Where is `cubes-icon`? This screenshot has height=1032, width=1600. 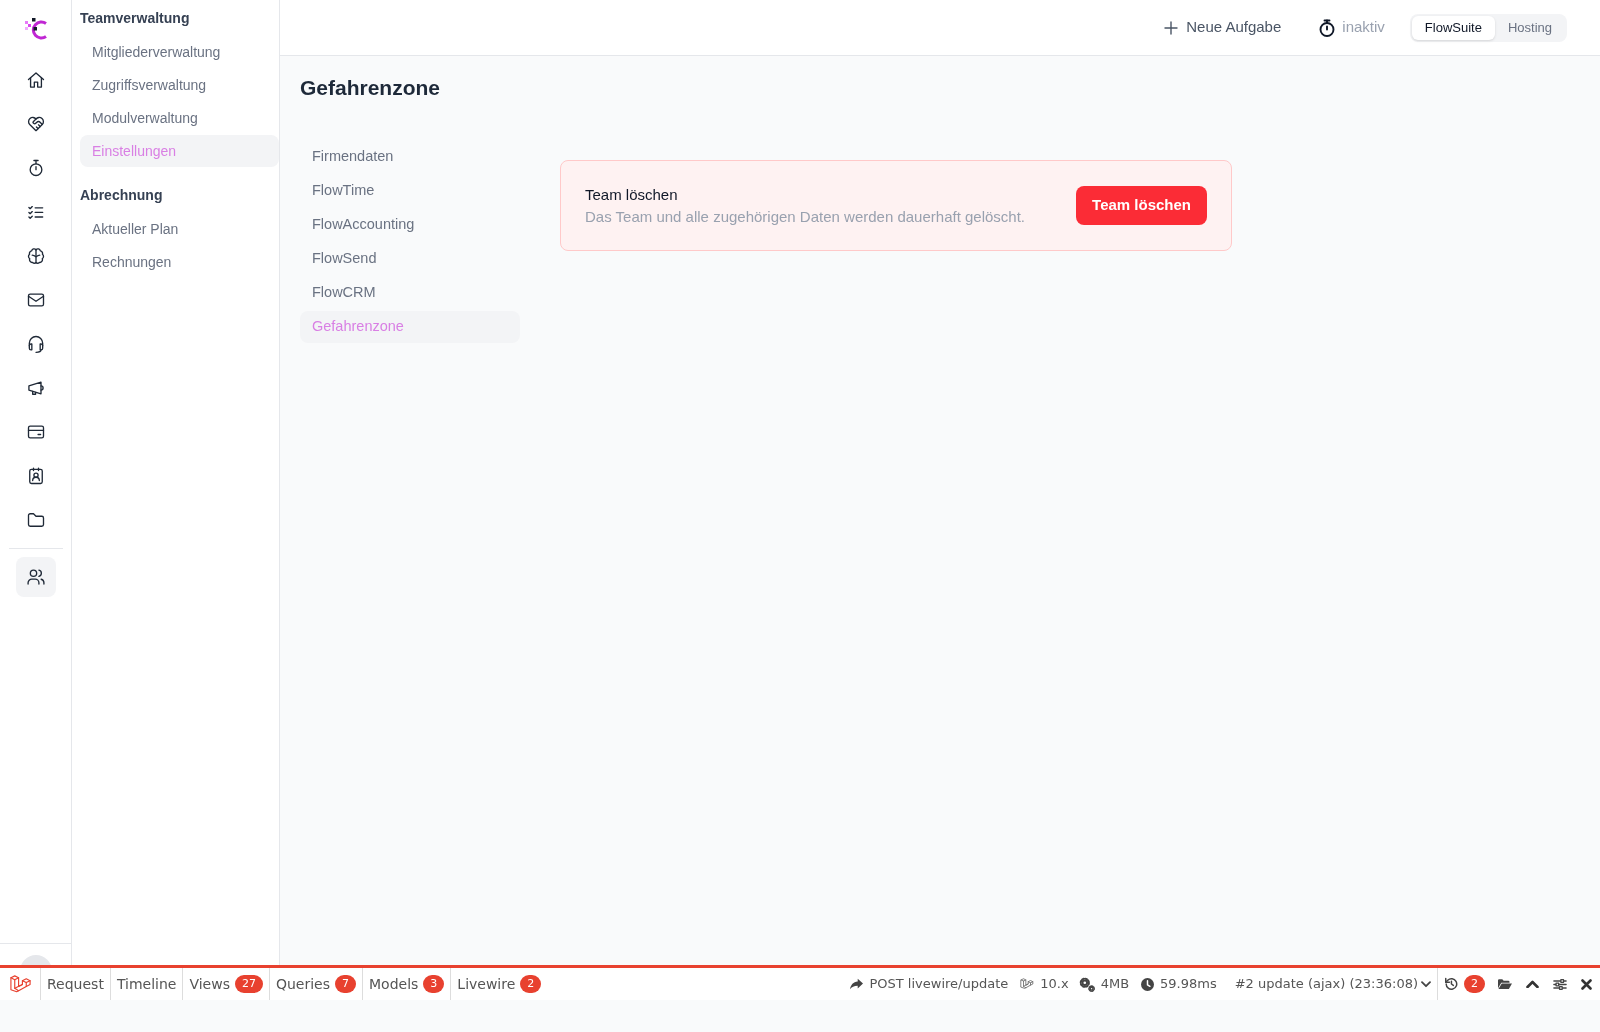
cubes-icon is located at coordinates (1027, 984).